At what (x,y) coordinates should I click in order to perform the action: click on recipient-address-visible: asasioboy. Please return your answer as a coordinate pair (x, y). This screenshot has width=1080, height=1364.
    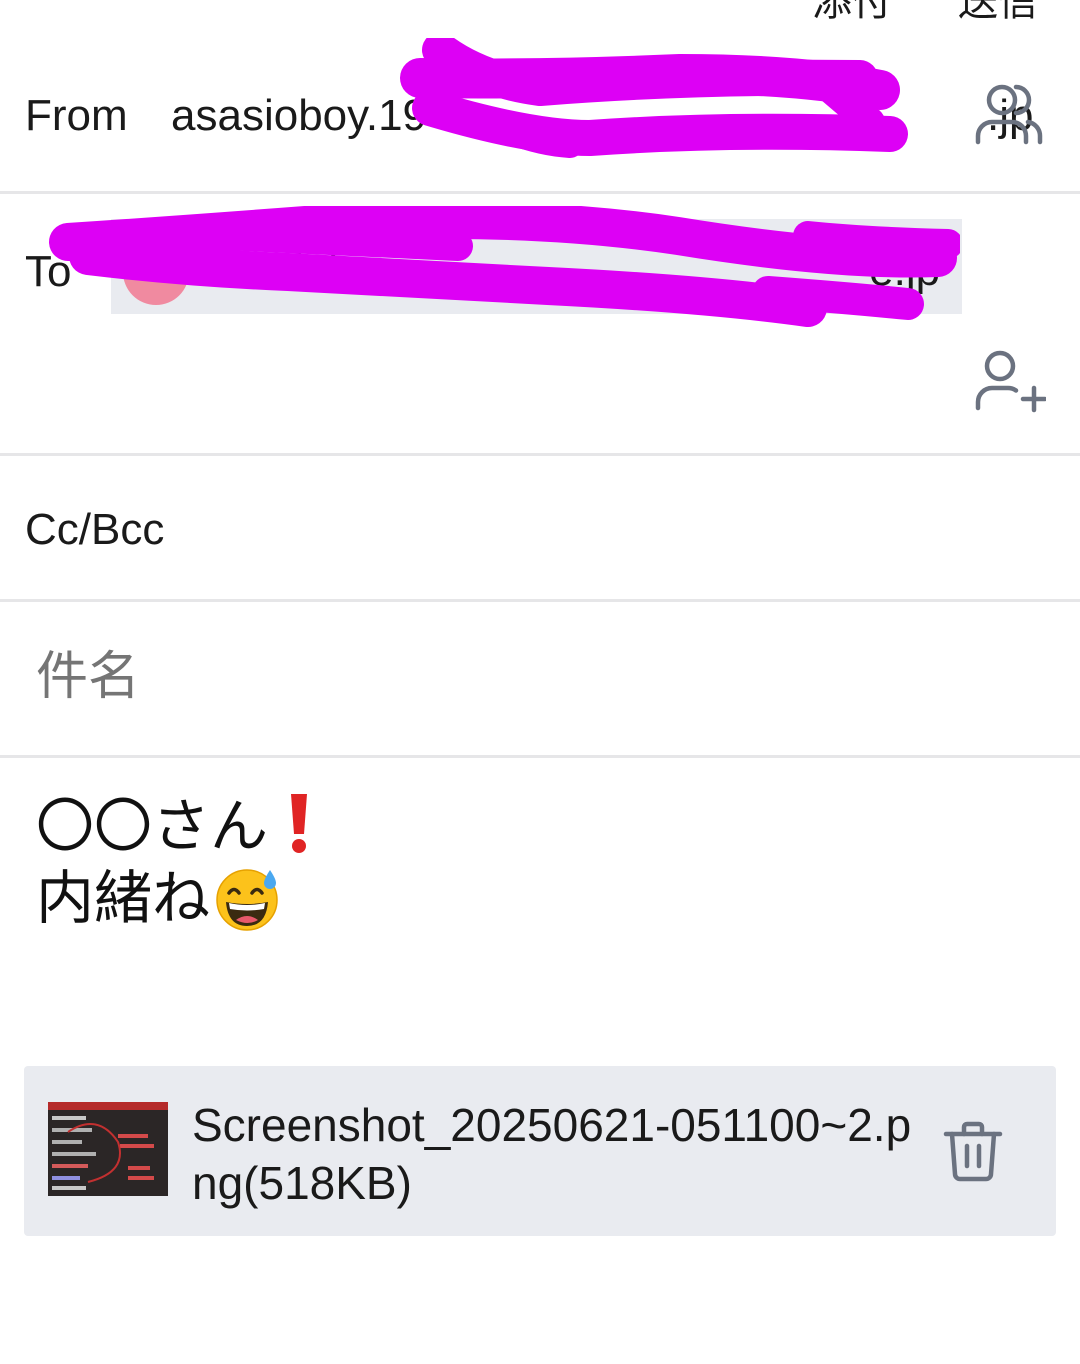
    Looking at the image, I should click on (300, 270).